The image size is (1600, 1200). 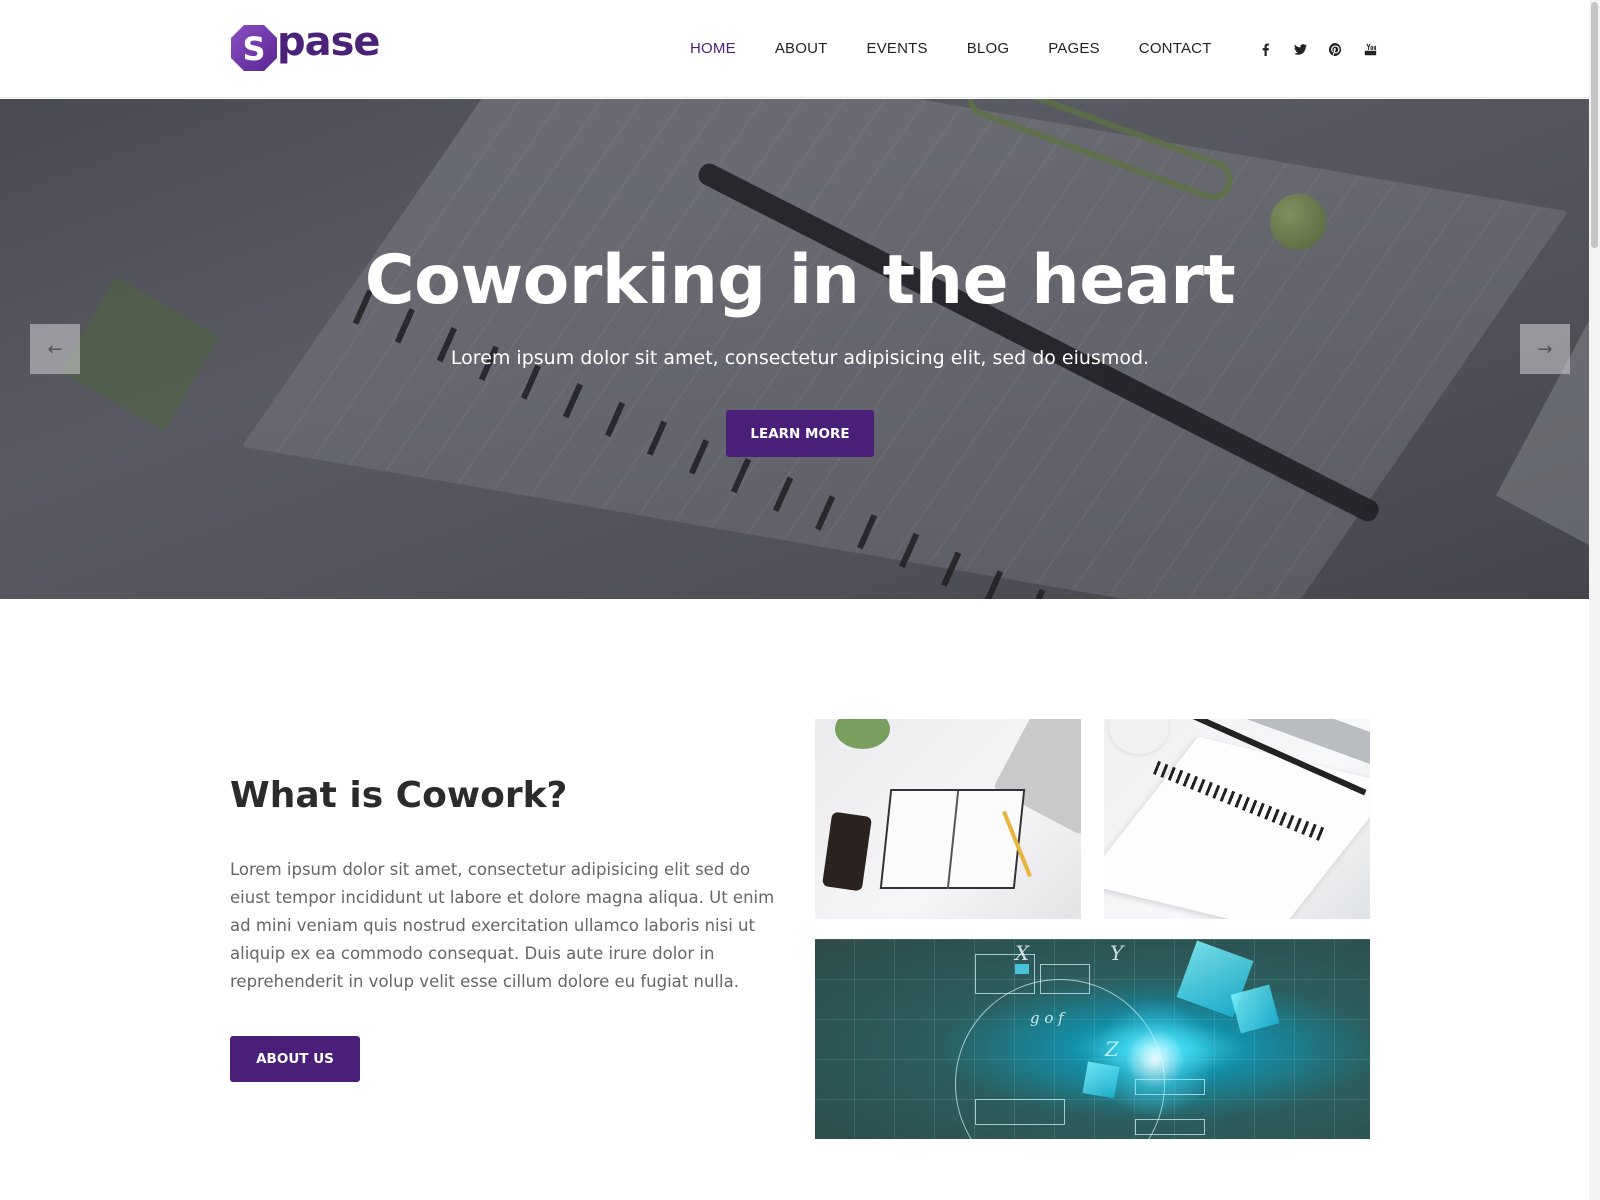 What do you see at coordinates (1300, 49) in the screenshot?
I see `twitter-icon` at bounding box center [1300, 49].